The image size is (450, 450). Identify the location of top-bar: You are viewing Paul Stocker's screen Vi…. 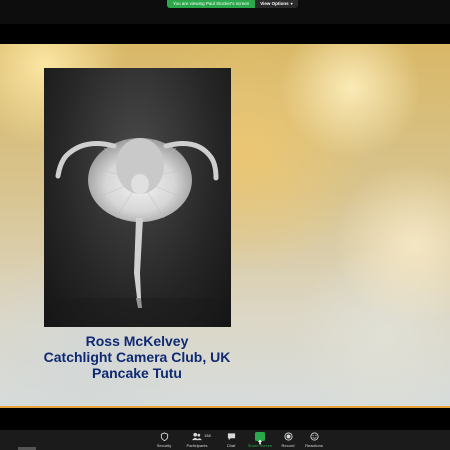
(225, 12).